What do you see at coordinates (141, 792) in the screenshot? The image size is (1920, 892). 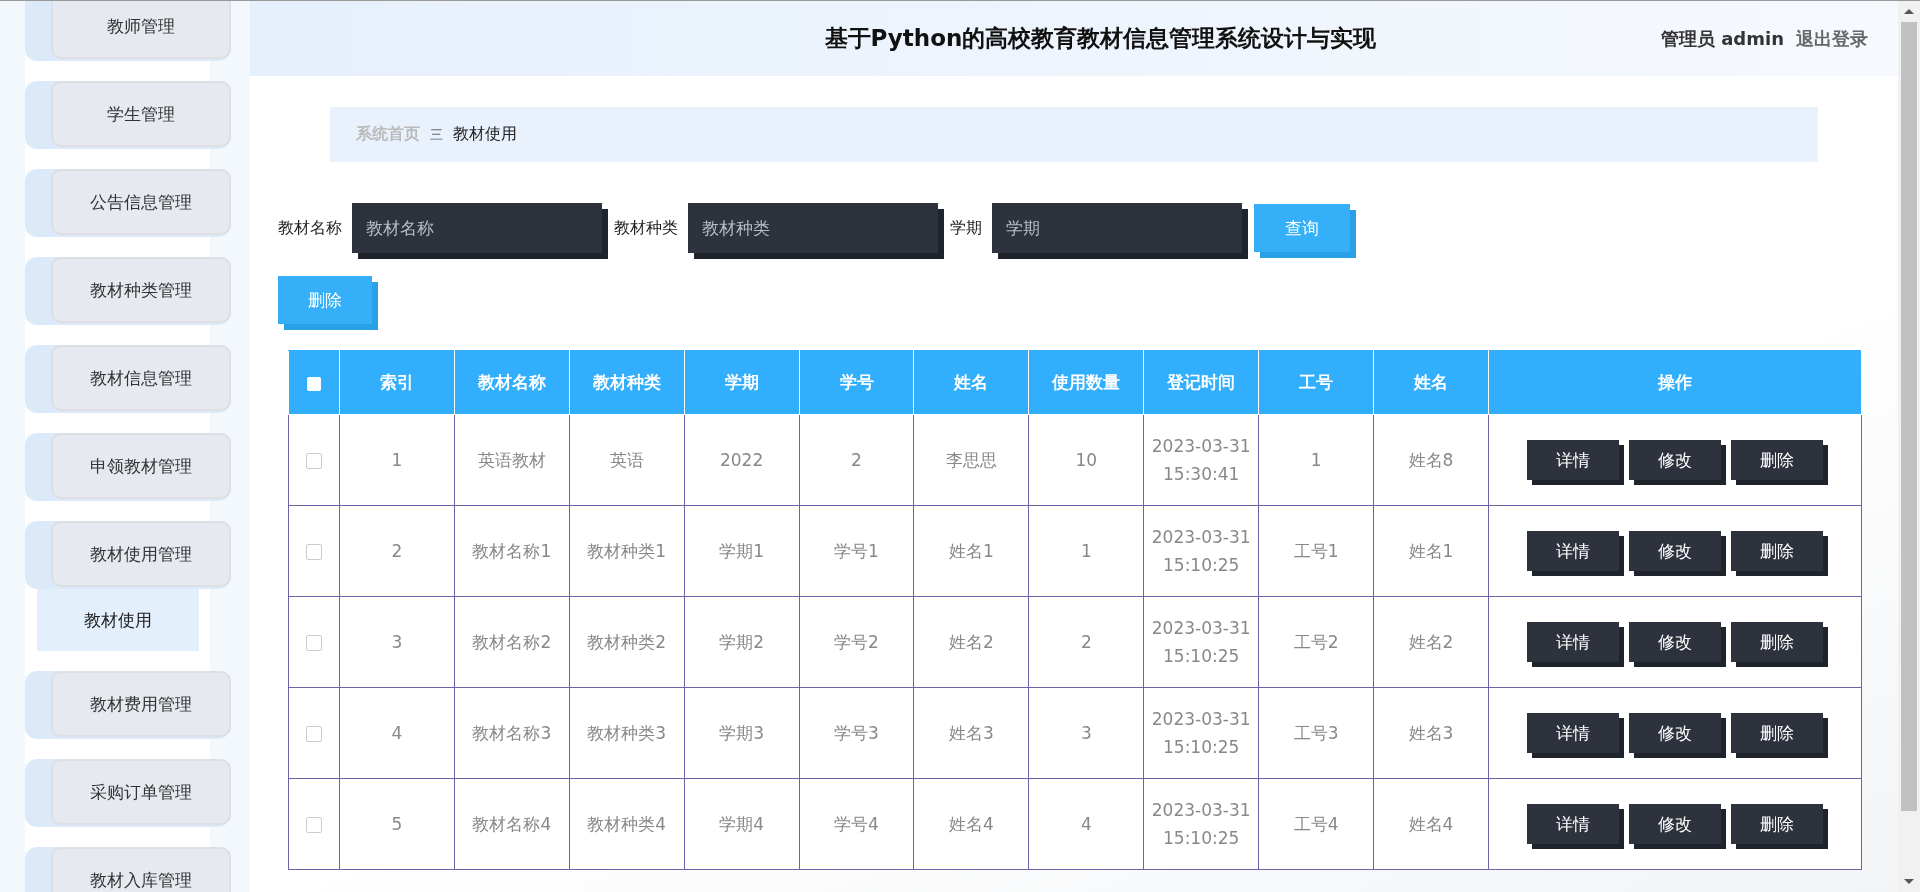 I see `sidebar-item: 采购订单管理` at bounding box center [141, 792].